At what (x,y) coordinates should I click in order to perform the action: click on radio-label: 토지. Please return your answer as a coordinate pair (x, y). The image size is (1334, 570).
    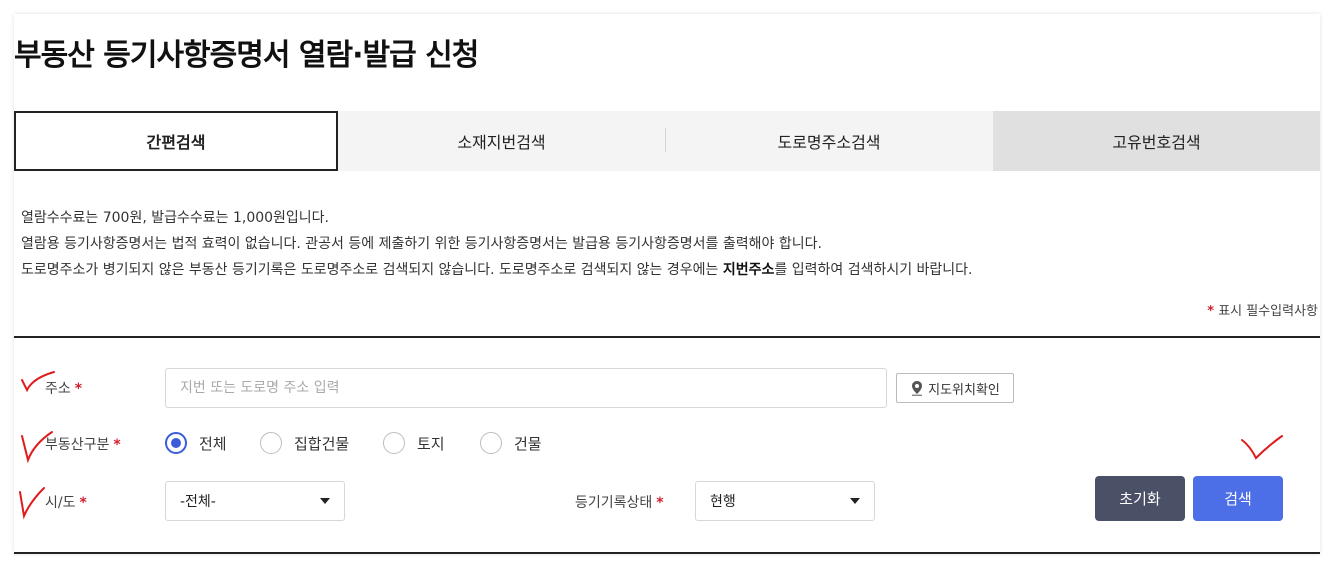
    Looking at the image, I should click on (431, 443).